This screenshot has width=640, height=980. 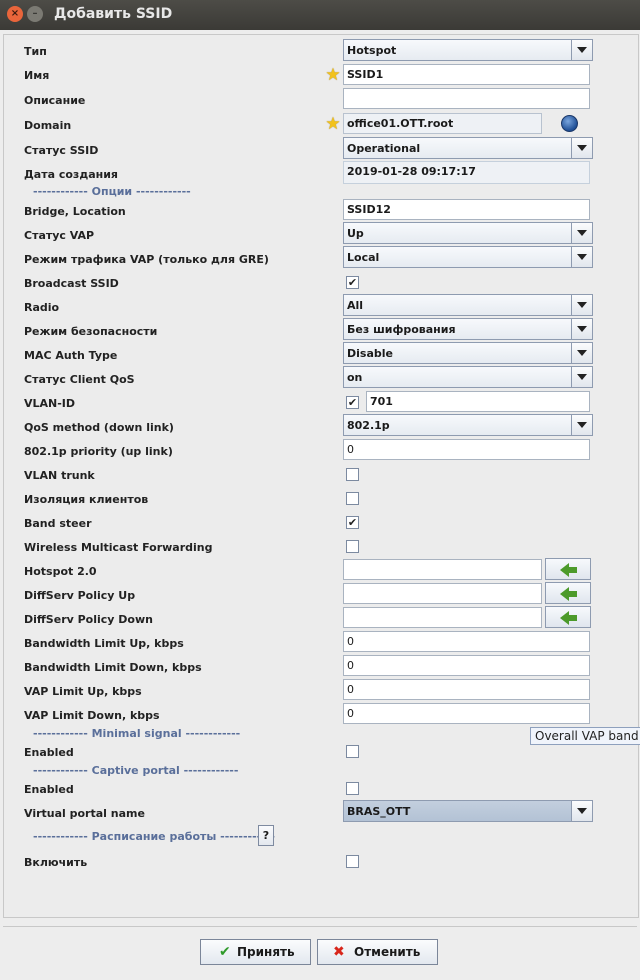 I want to click on schedule-enable-checkbox, so click(x=352, y=861).